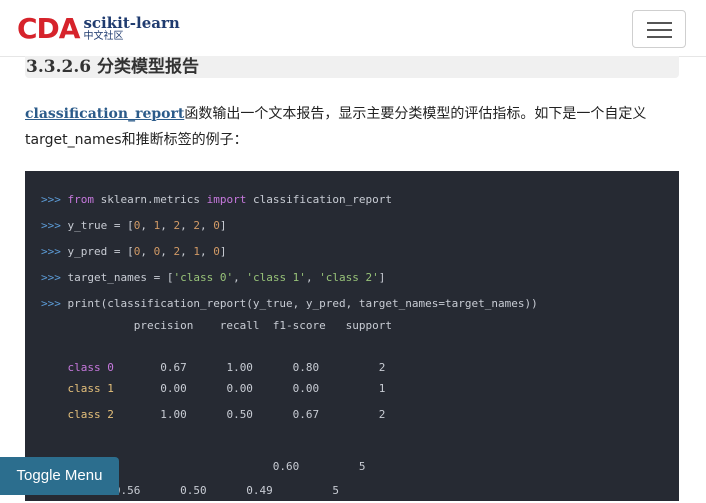 This screenshot has height=503, width=706. What do you see at coordinates (349, 277) in the screenshot?
I see `code-string: 'class 2'` at bounding box center [349, 277].